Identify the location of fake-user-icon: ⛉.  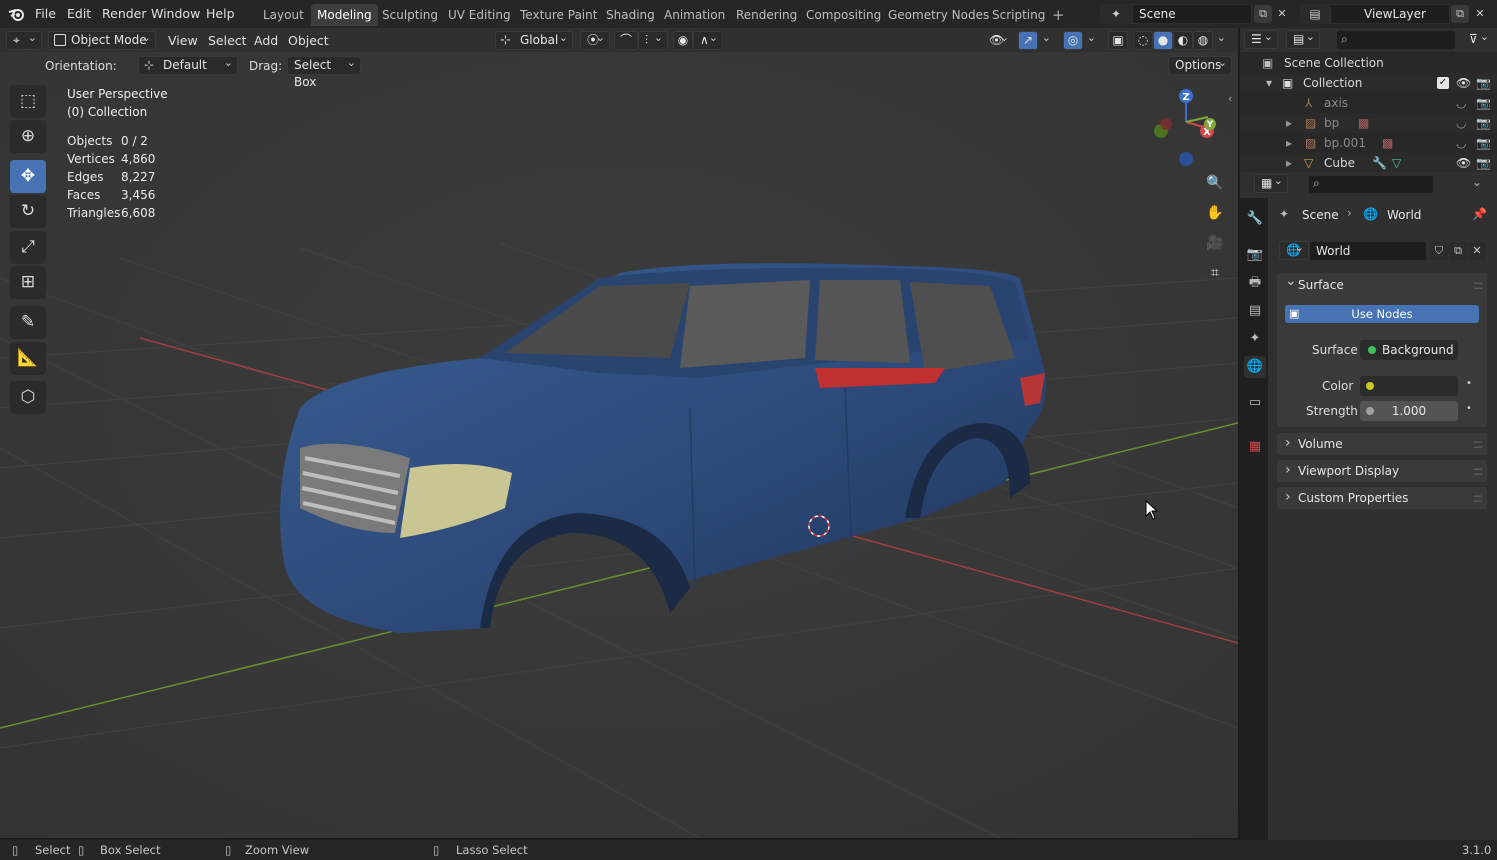
(1439, 251).